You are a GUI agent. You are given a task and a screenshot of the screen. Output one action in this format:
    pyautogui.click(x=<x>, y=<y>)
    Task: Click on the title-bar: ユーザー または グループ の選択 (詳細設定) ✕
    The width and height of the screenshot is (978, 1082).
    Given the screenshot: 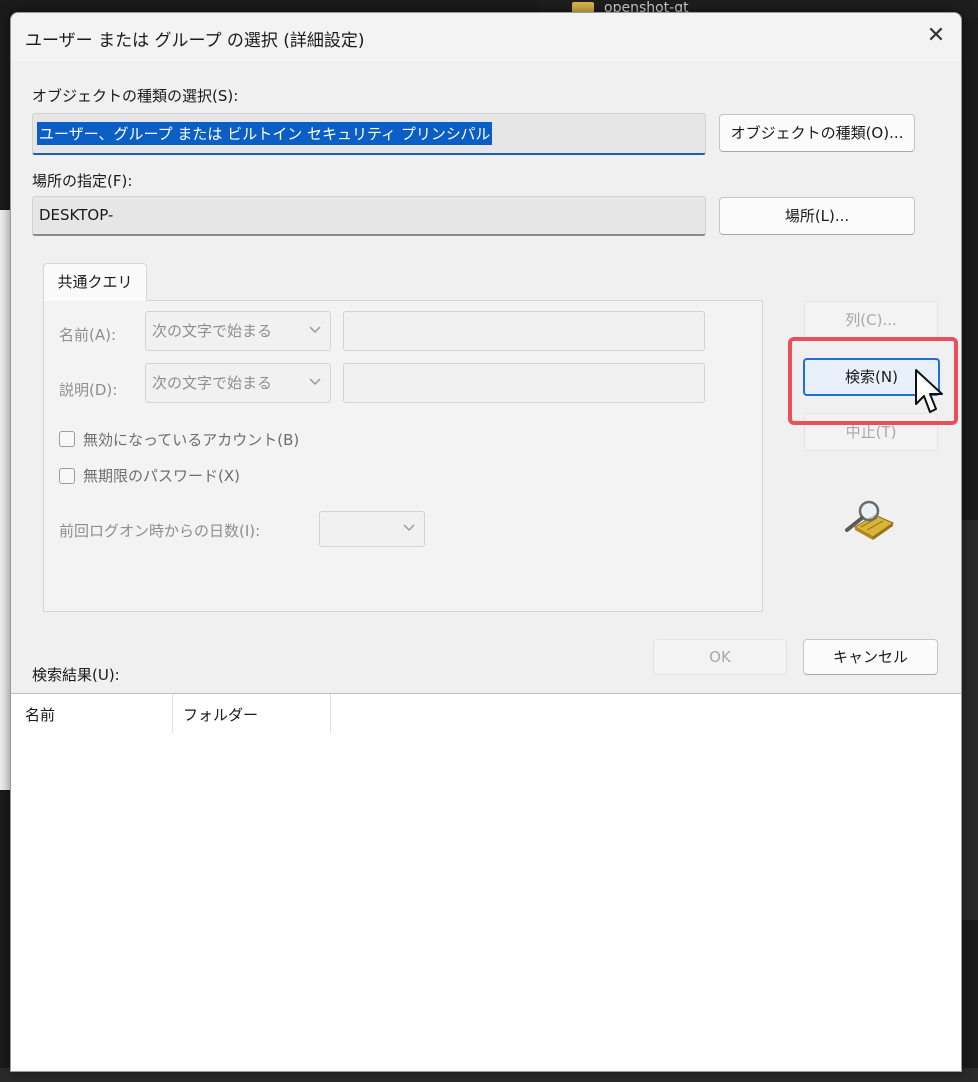 What is the action you would take?
    pyautogui.click(x=486, y=37)
    